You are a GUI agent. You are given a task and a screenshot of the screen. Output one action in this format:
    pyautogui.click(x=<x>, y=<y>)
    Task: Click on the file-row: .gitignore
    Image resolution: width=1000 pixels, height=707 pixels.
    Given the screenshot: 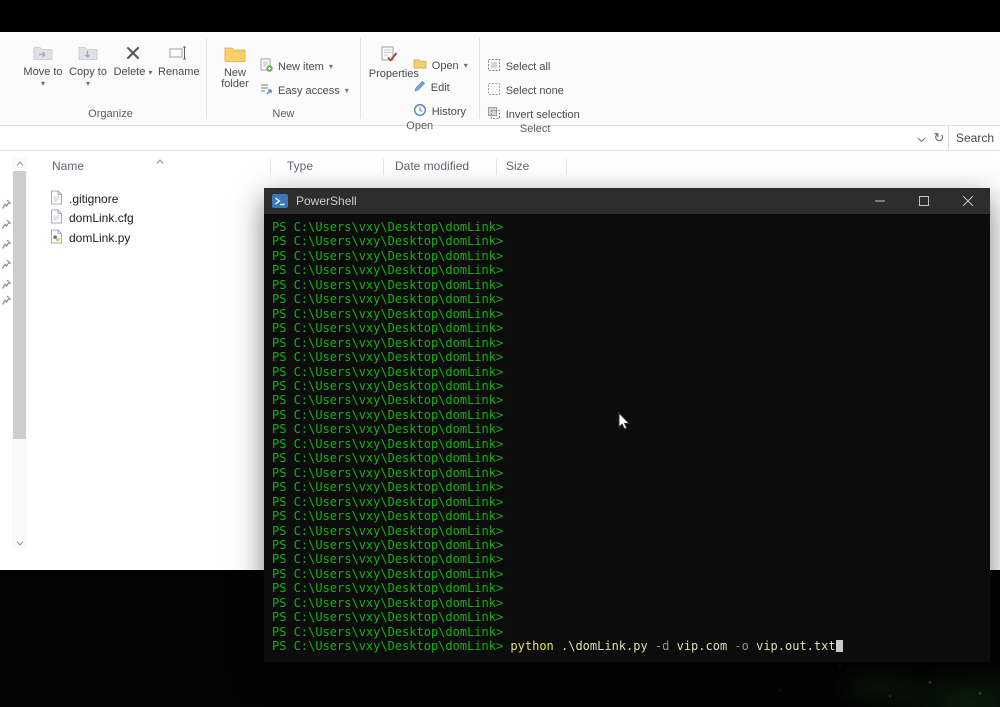 What is the action you would take?
    pyautogui.click(x=79, y=198)
    